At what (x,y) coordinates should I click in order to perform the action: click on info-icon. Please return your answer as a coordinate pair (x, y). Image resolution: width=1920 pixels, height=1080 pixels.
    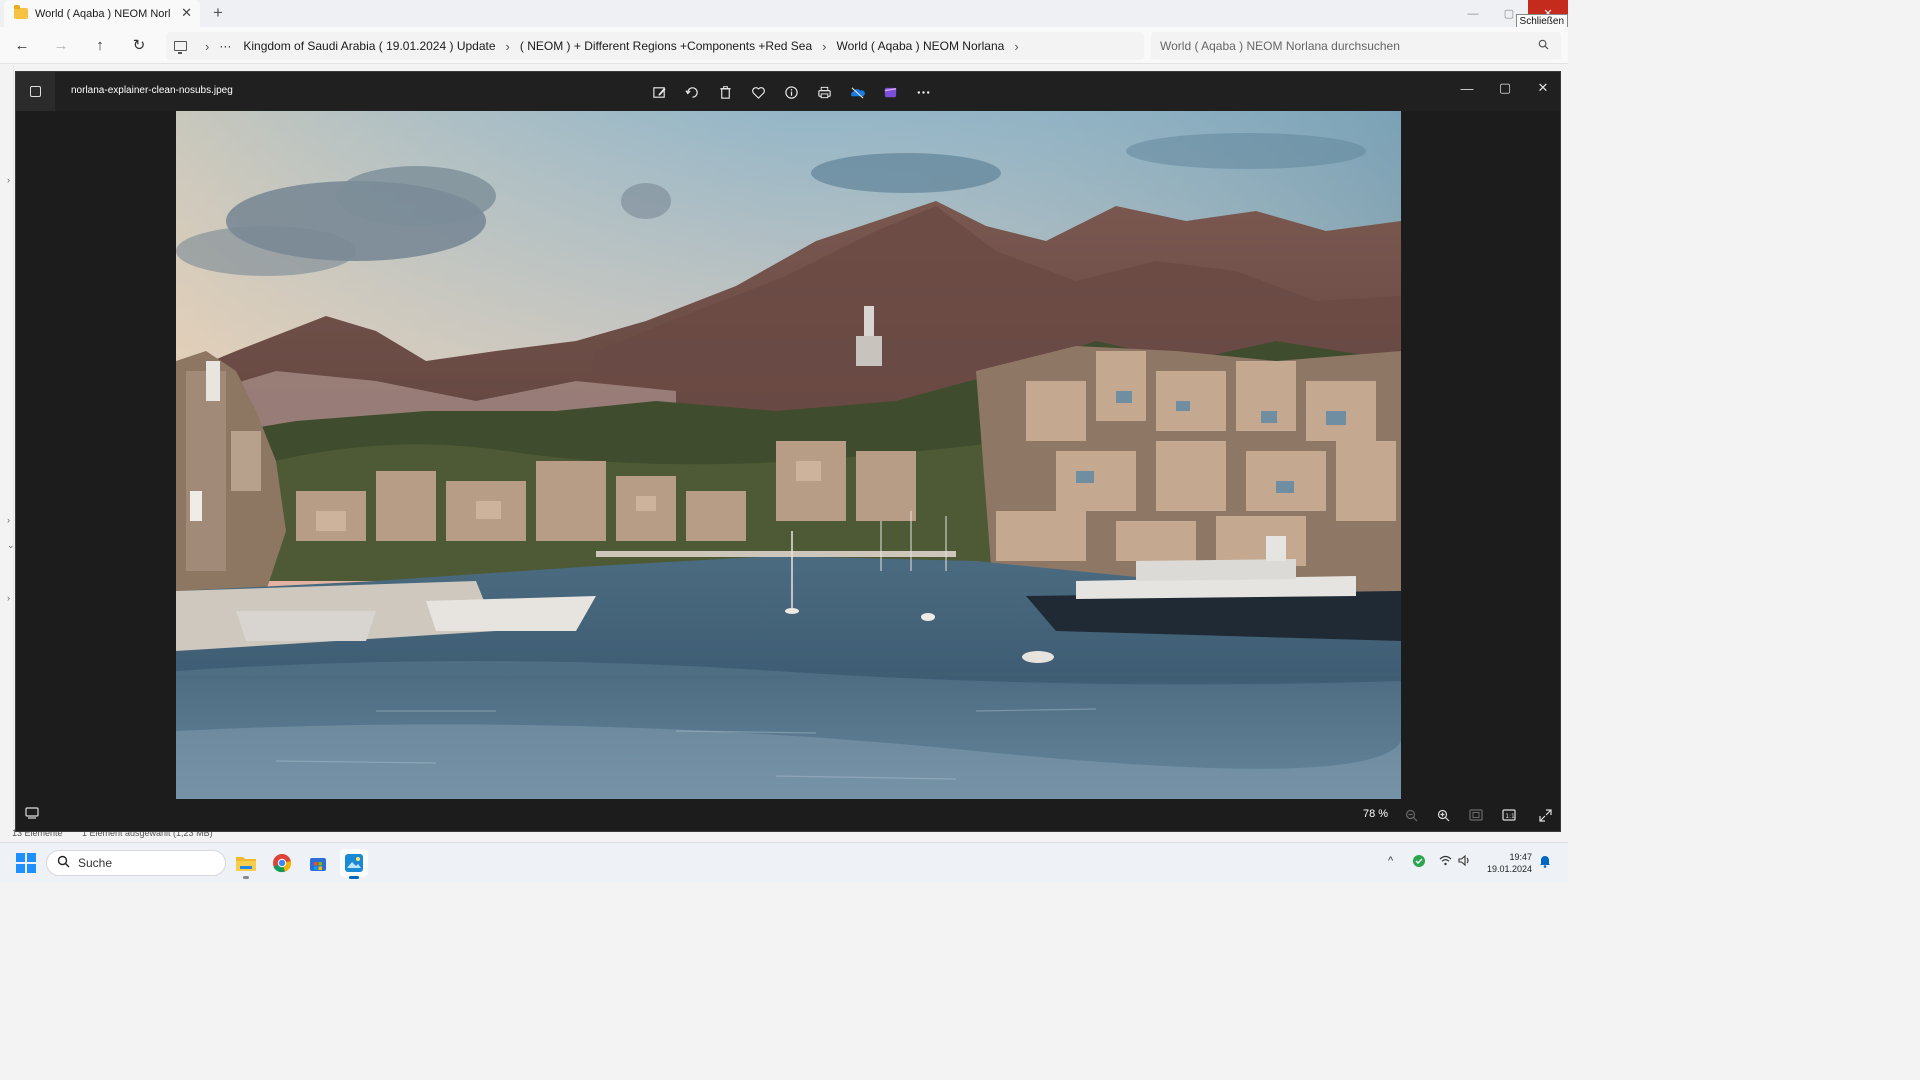
    Looking at the image, I should click on (791, 92).